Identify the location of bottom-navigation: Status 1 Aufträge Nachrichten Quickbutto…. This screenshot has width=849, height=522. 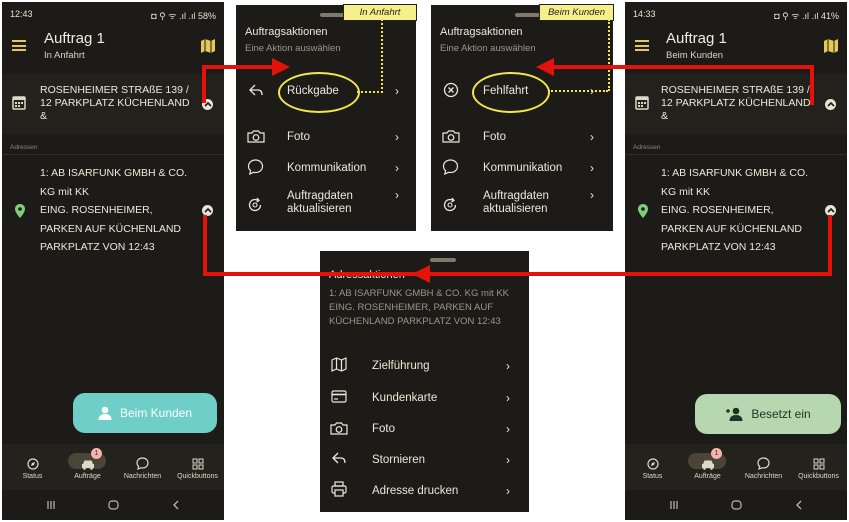
(736, 467).